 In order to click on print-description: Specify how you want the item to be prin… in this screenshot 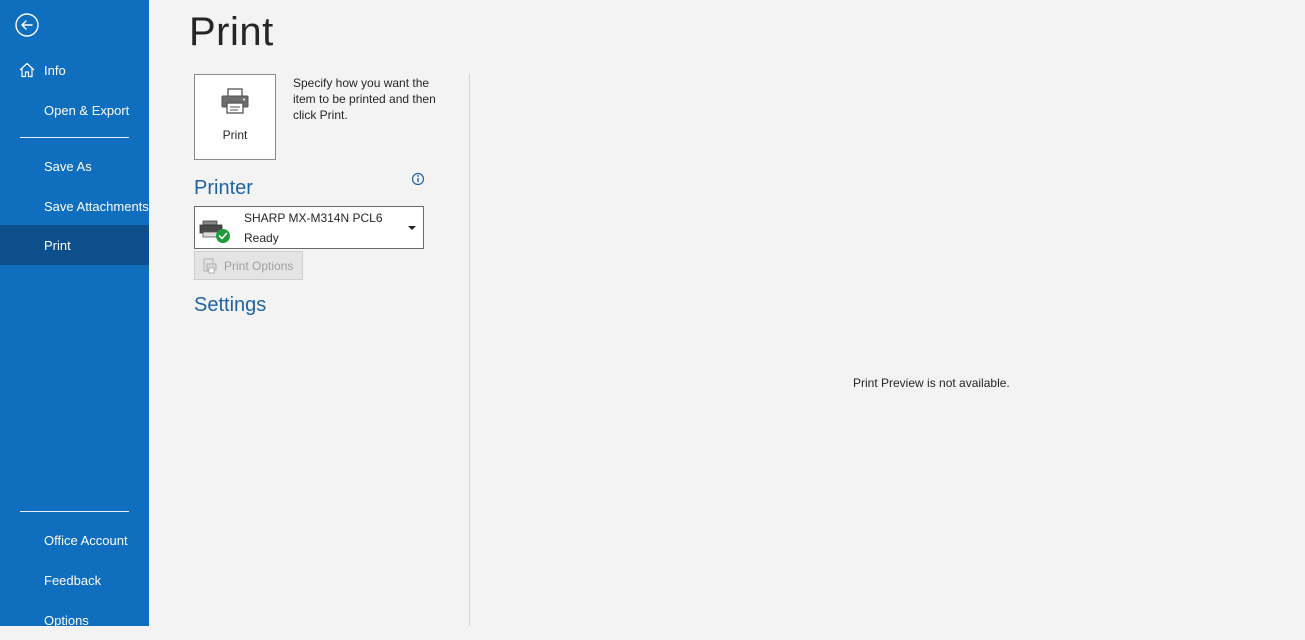, I will do `click(364, 99)`.